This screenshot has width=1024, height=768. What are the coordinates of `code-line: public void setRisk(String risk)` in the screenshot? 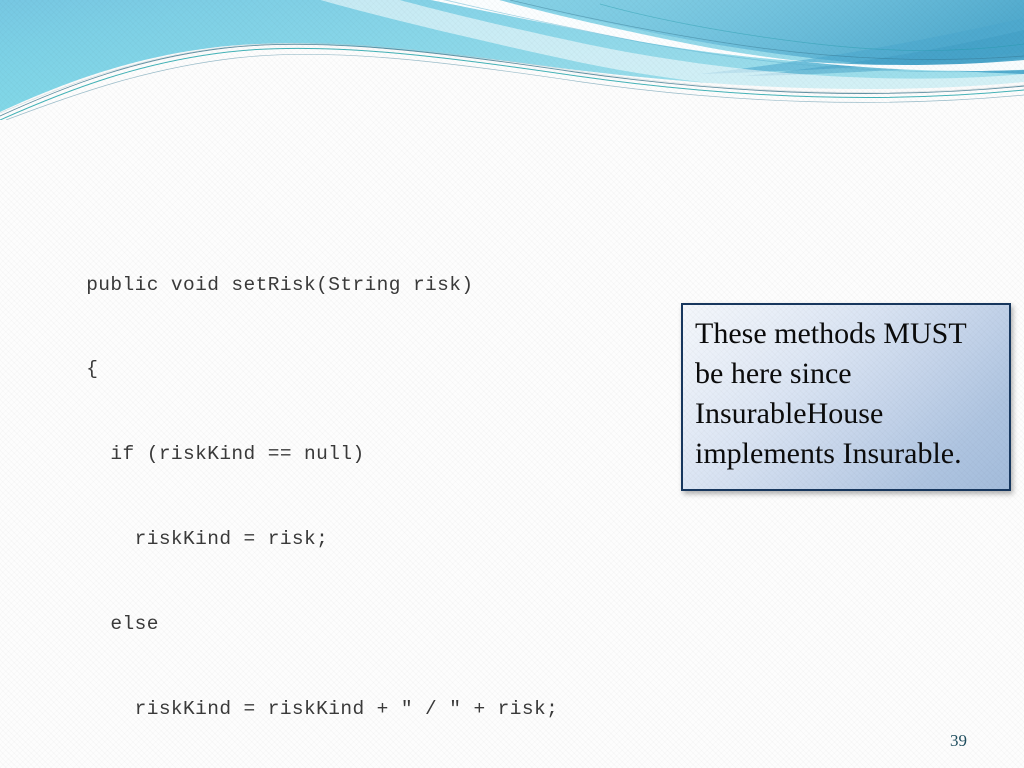 It's located at (268, 284).